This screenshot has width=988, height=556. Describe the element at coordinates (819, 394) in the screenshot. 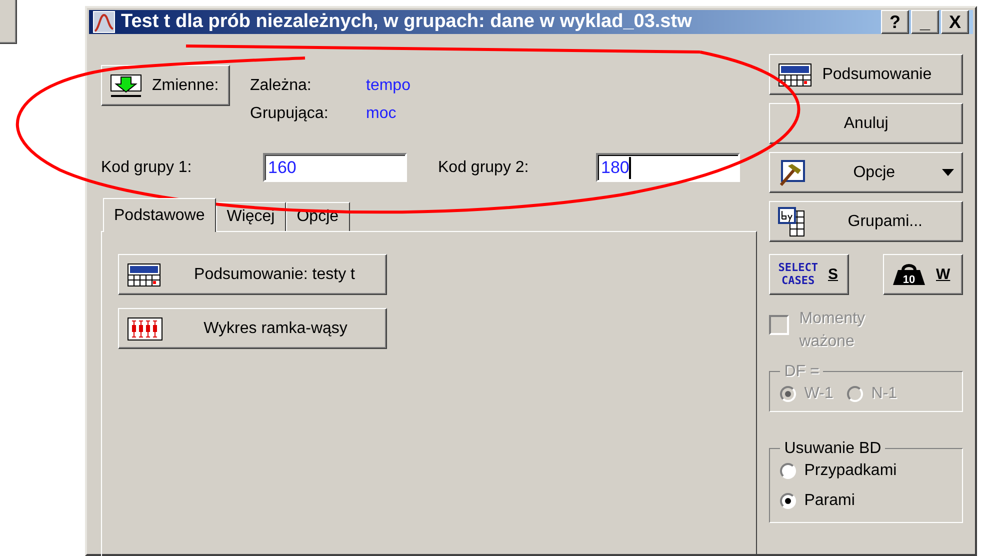

I see `radio-label: W-1` at that location.